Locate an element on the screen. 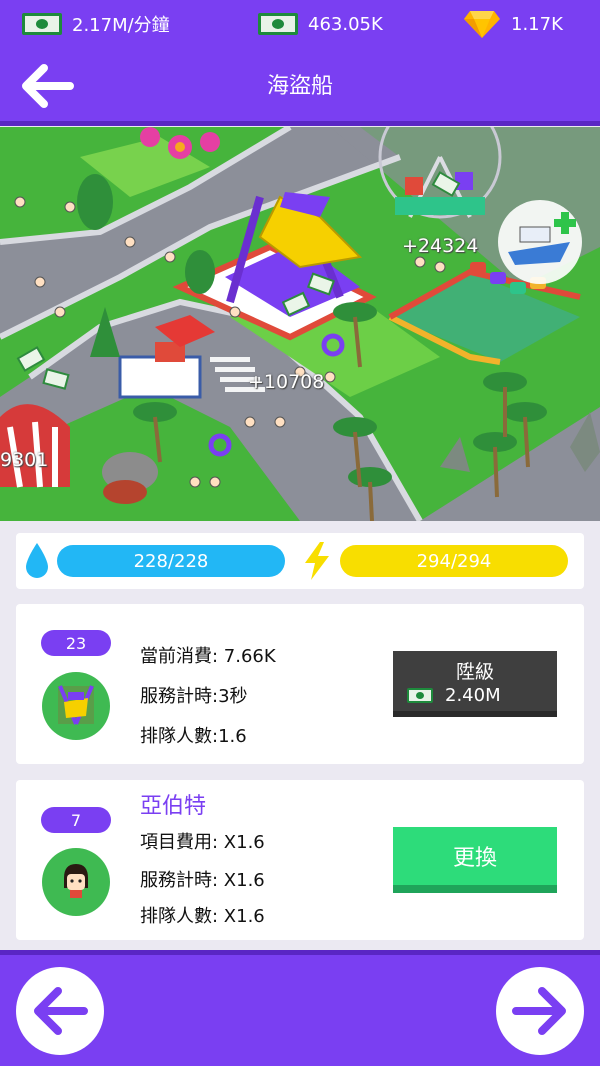  staff-avatar is located at coordinates (76, 882).